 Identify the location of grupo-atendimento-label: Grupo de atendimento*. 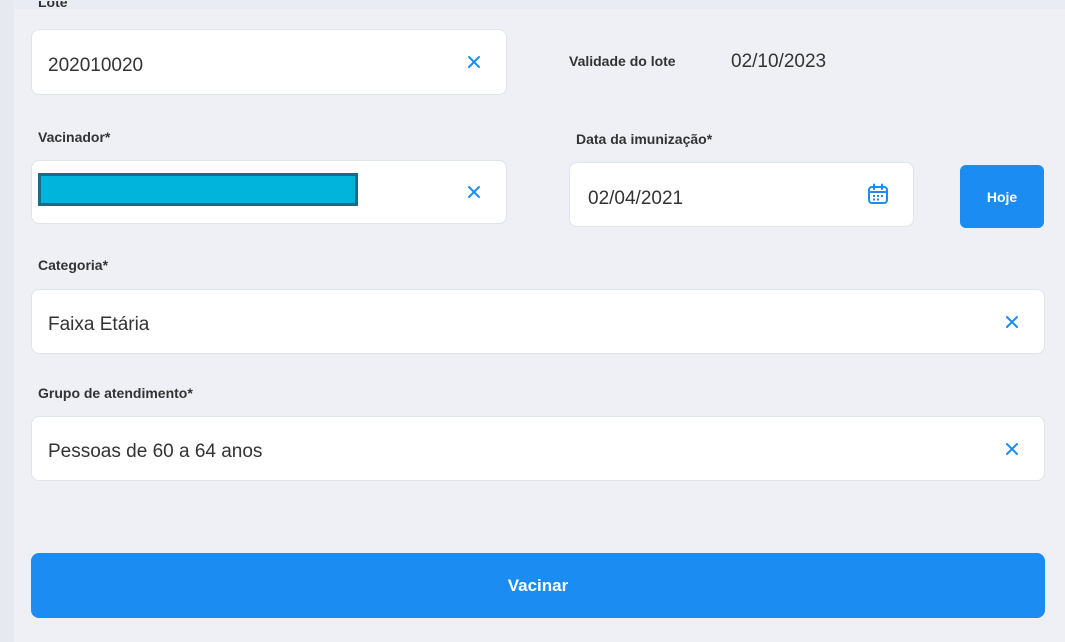
(115, 393).